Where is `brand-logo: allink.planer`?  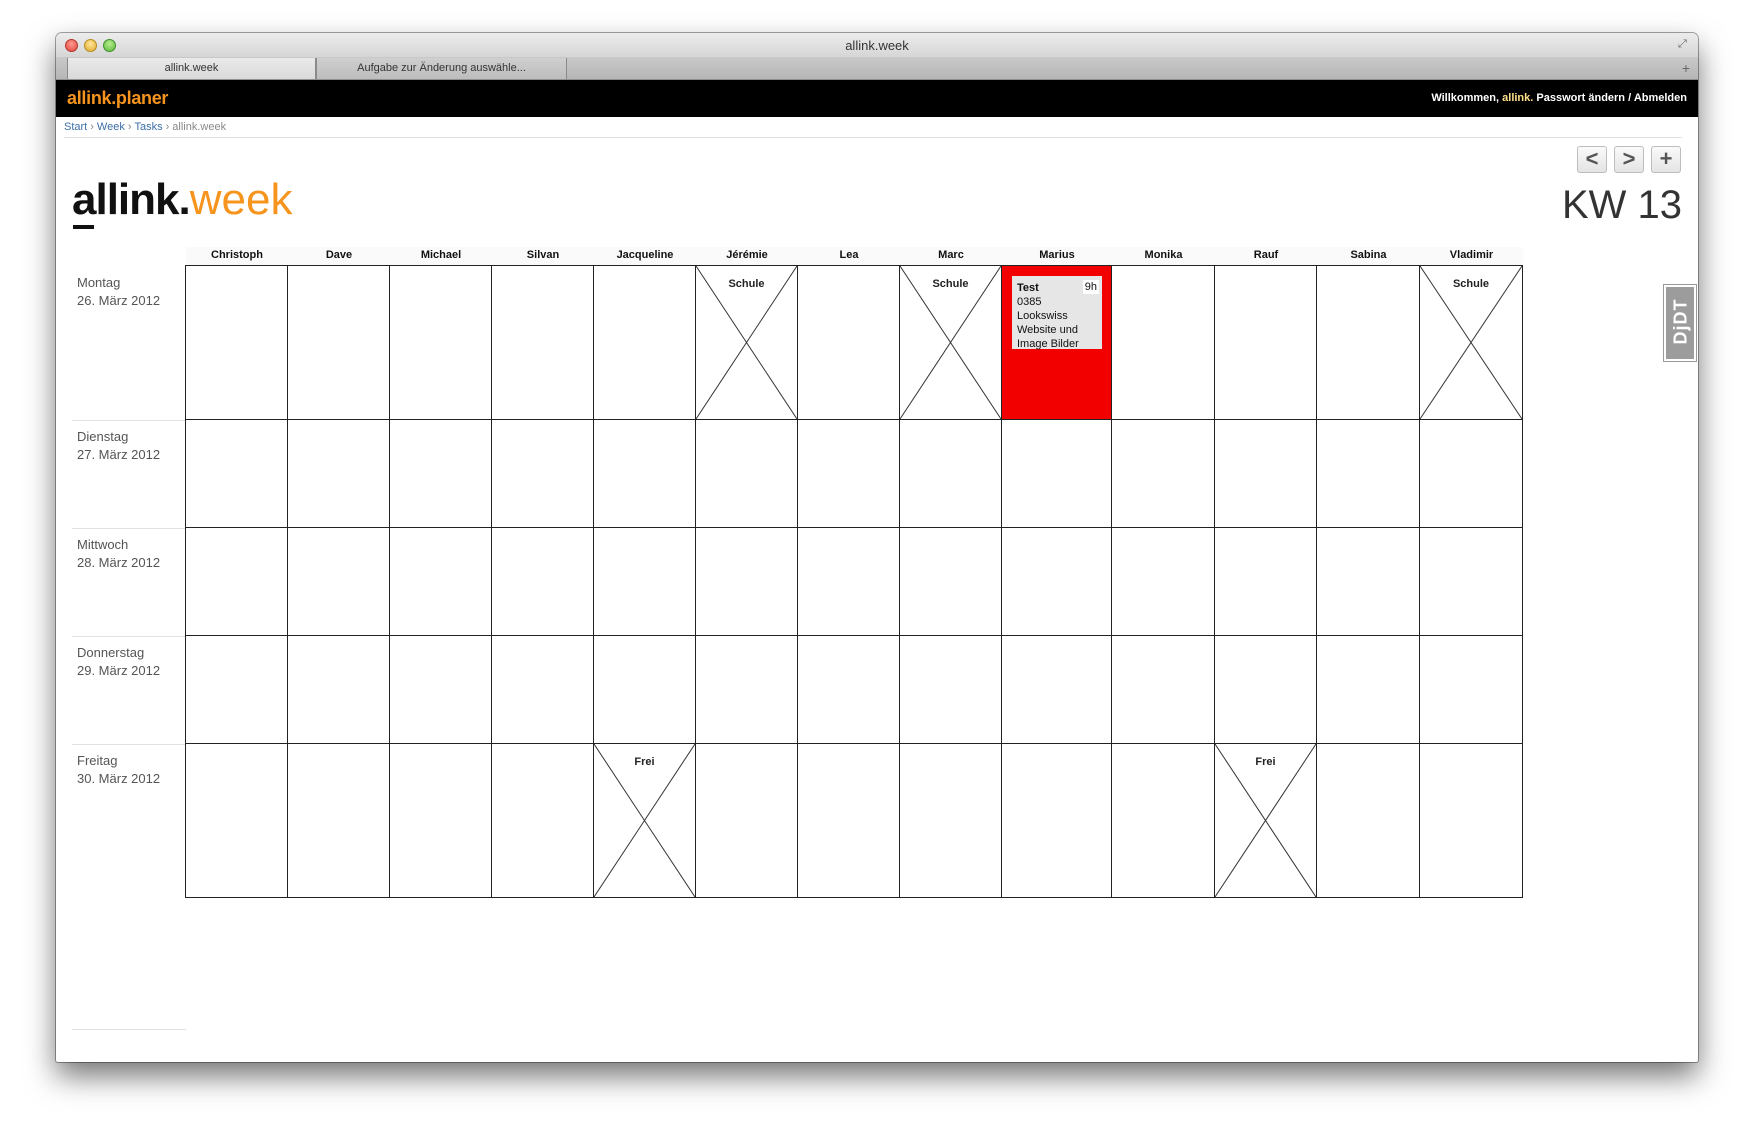 brand-logo: allink.planer is located at coordinates (117, 98).